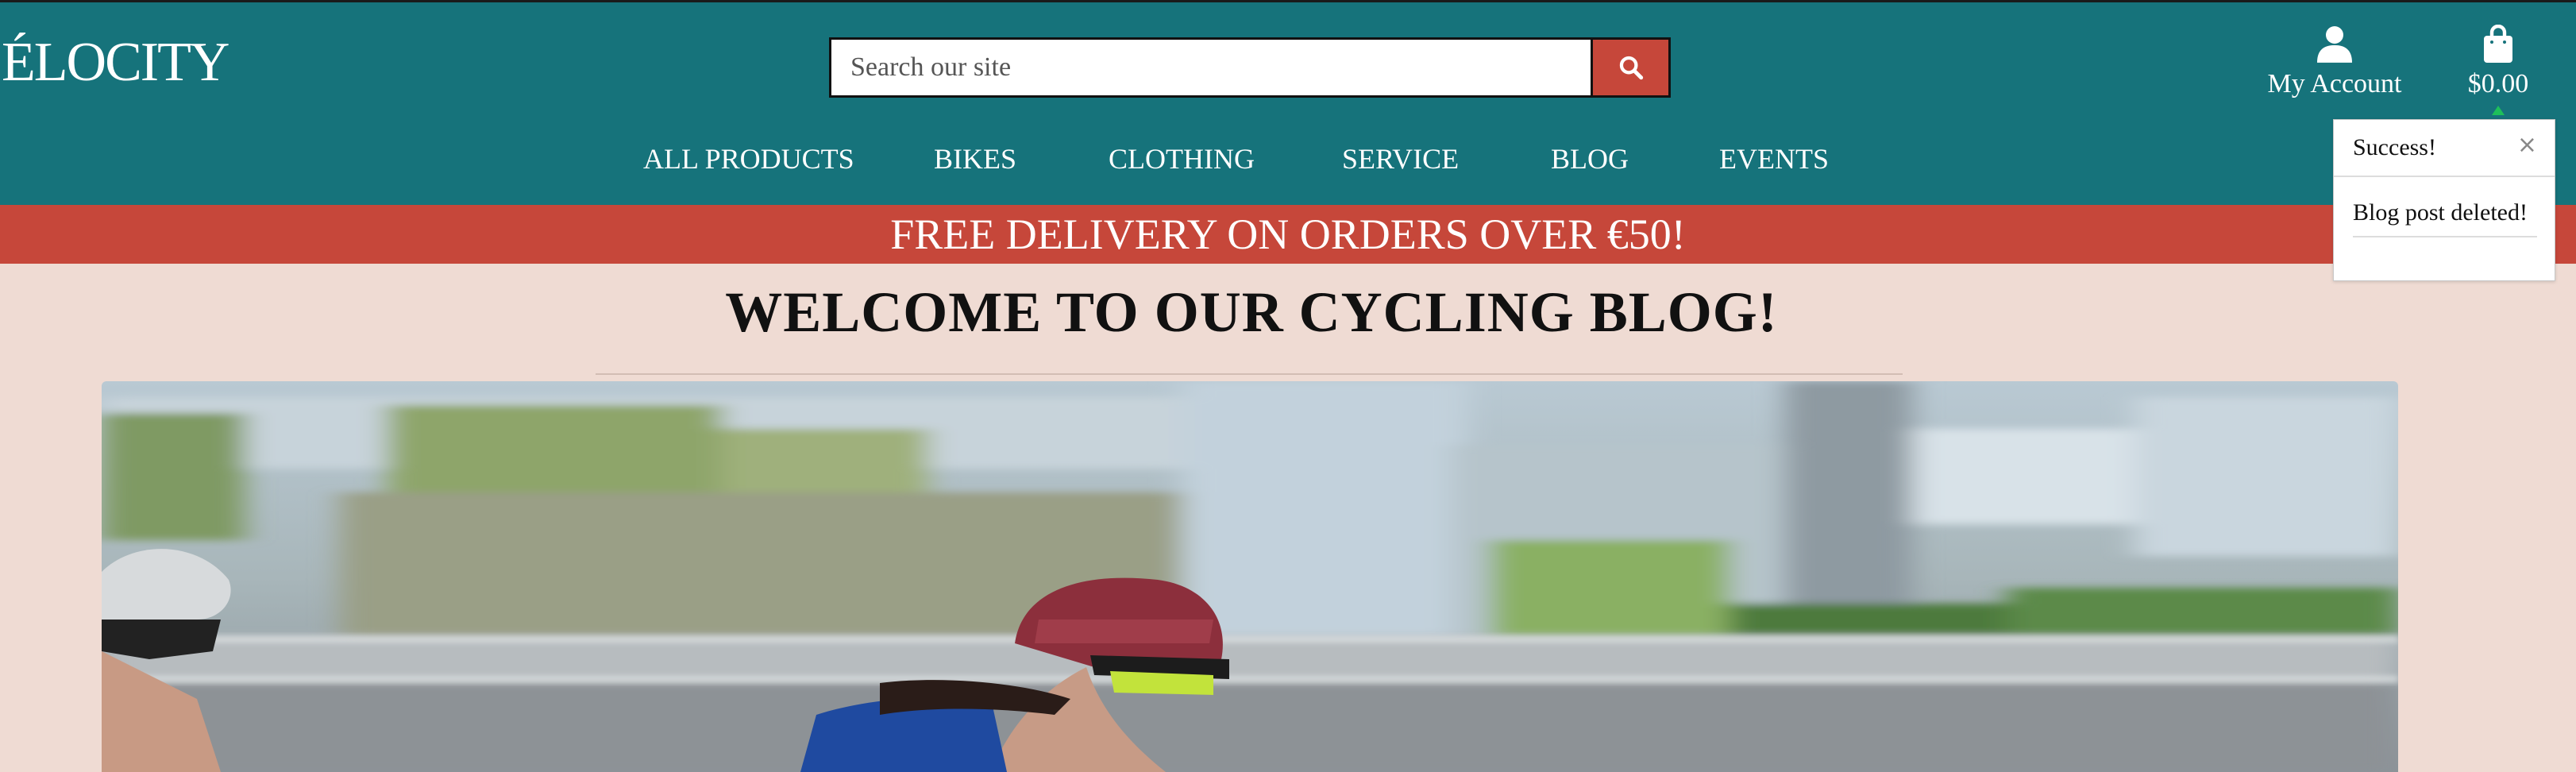 This screenshot has height=772, width=2576. Describe the element at coordinates (1590, 159) in the screenshot. I see `nav-blog: BLOG` at that location.